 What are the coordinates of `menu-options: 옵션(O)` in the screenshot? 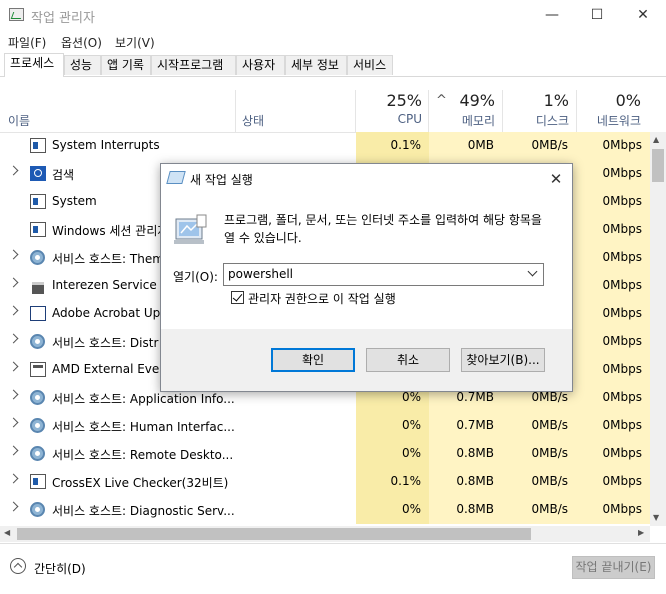 It's located at (81, 42).